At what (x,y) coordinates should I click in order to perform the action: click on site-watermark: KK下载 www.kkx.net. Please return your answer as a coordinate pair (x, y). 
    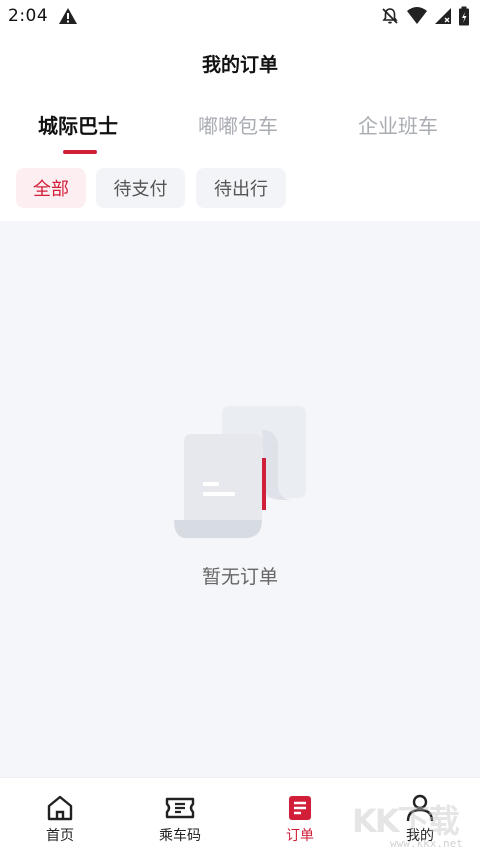
    Looking at the image, I should click on (416, 825).